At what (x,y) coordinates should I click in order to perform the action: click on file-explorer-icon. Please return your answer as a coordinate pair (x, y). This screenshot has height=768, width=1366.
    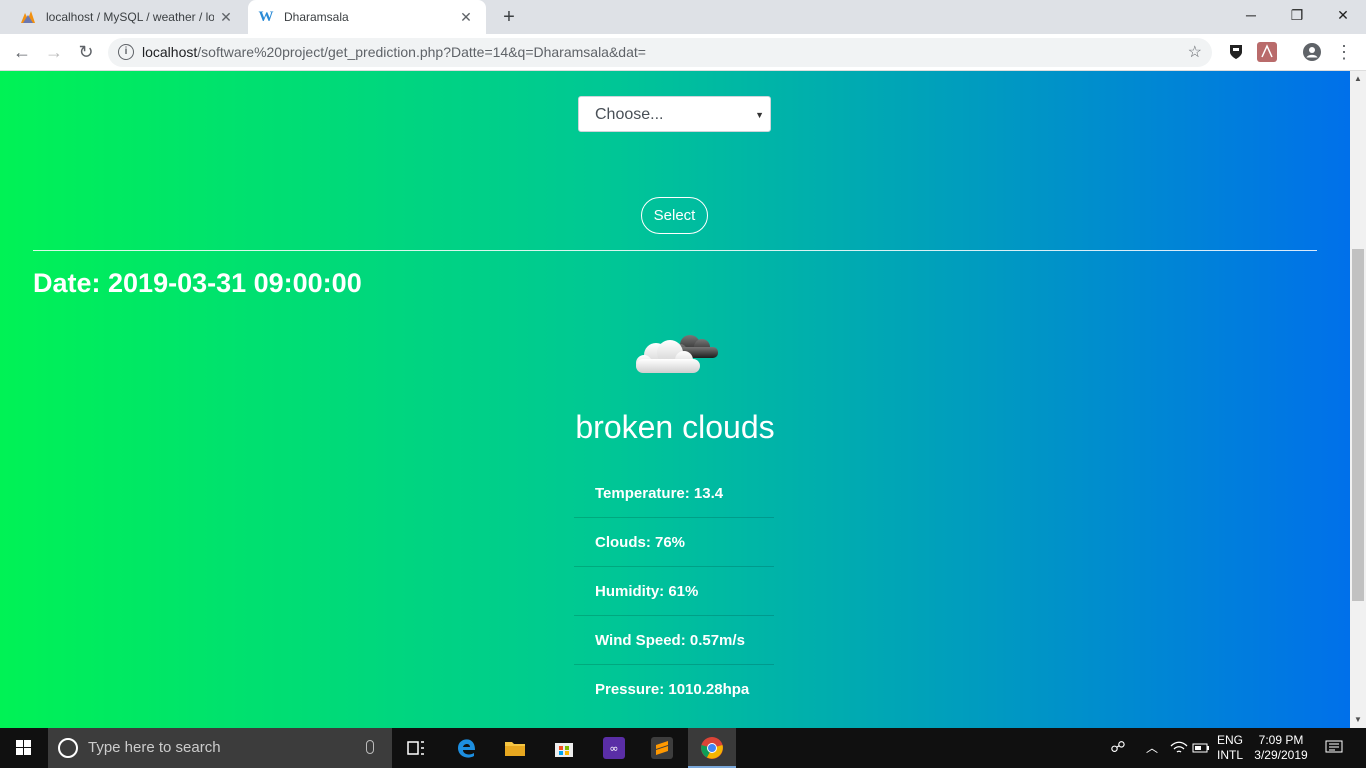
    Looking at the image, I should click on (515, 748).